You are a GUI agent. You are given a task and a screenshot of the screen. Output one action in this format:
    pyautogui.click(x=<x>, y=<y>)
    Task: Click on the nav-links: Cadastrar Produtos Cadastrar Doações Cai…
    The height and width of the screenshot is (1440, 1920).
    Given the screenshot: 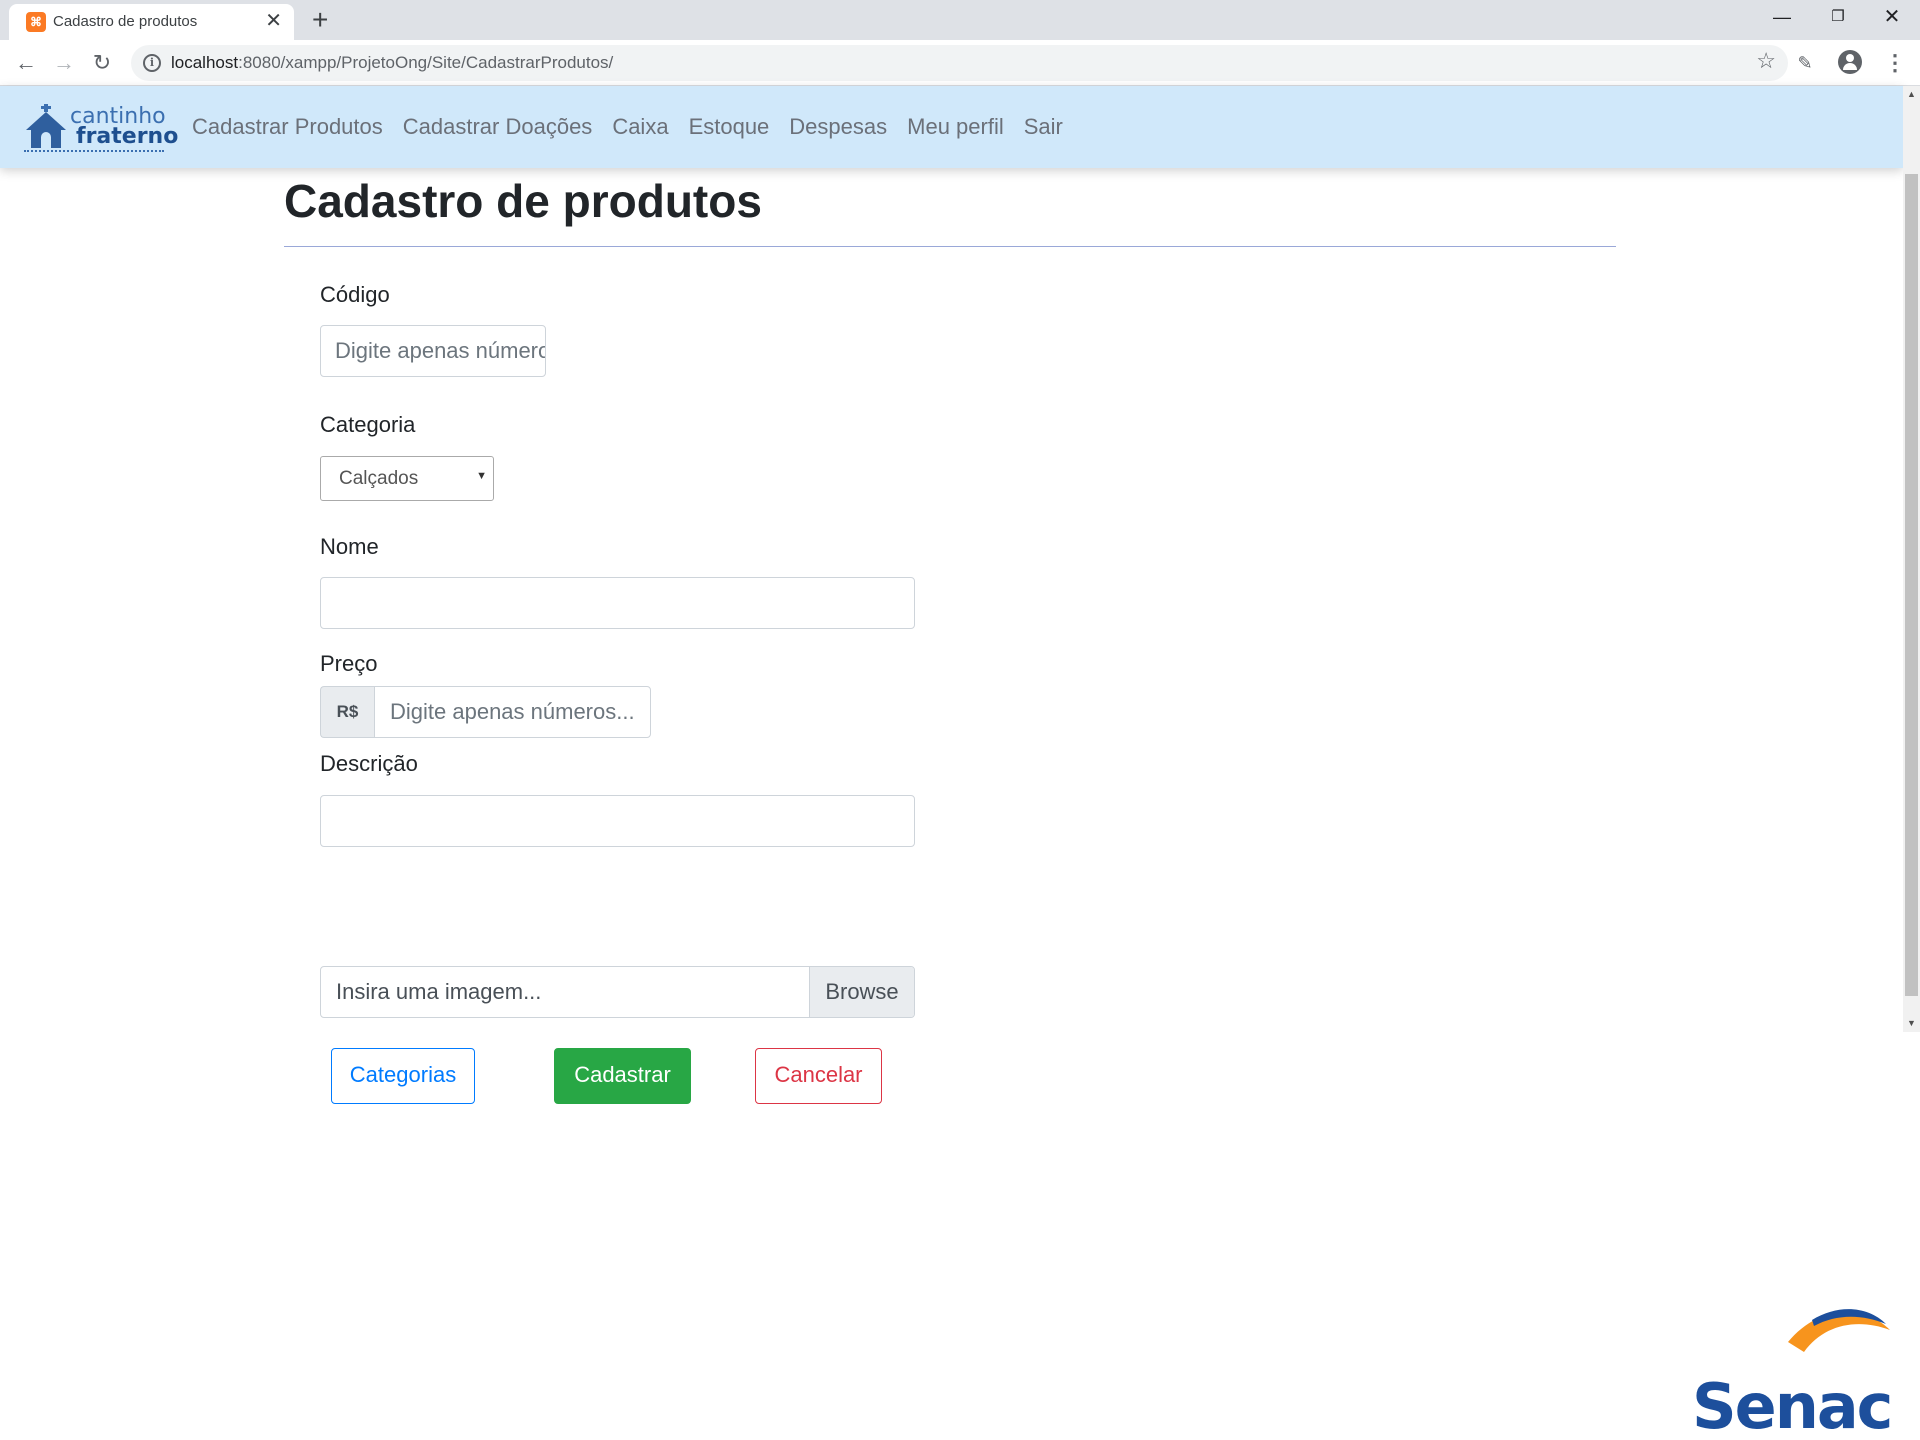 What is the action you would take?
    pyautogui.click(x=627, y=127)
    